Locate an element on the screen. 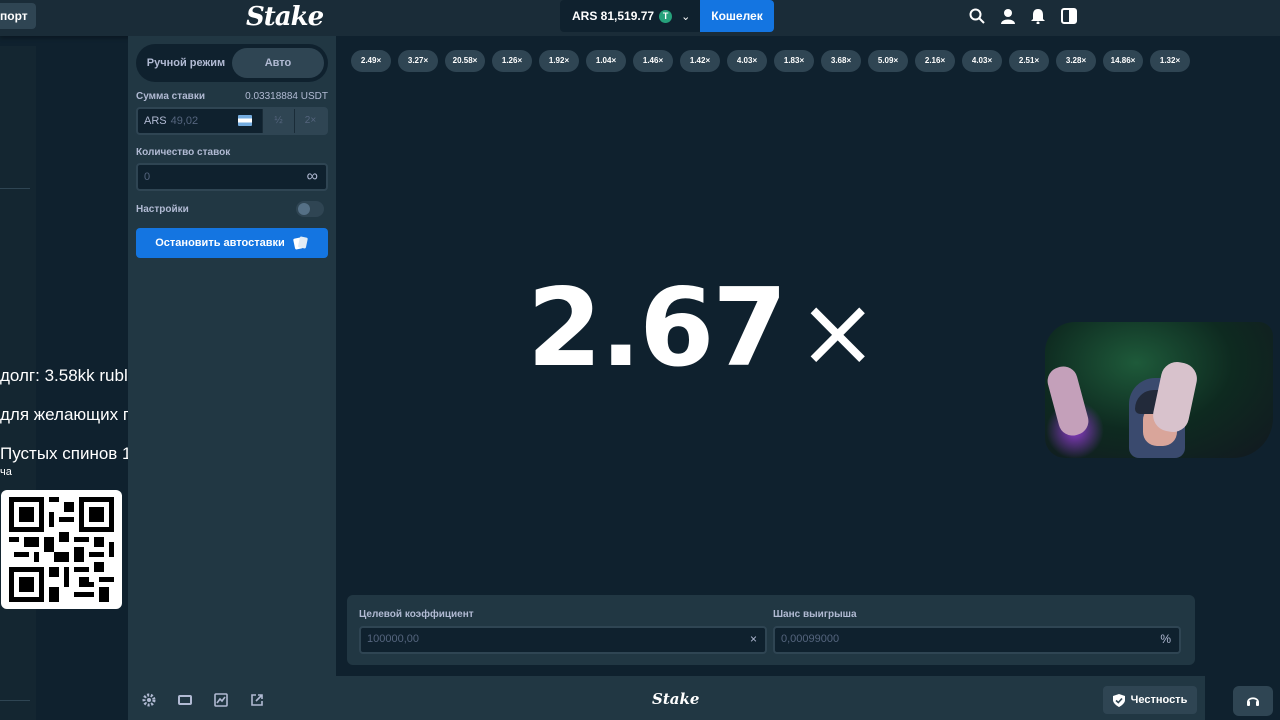 Image resolution: width=1280 pixels, height=720 pixels. shield-icon is located at coordinates (1118, 700).